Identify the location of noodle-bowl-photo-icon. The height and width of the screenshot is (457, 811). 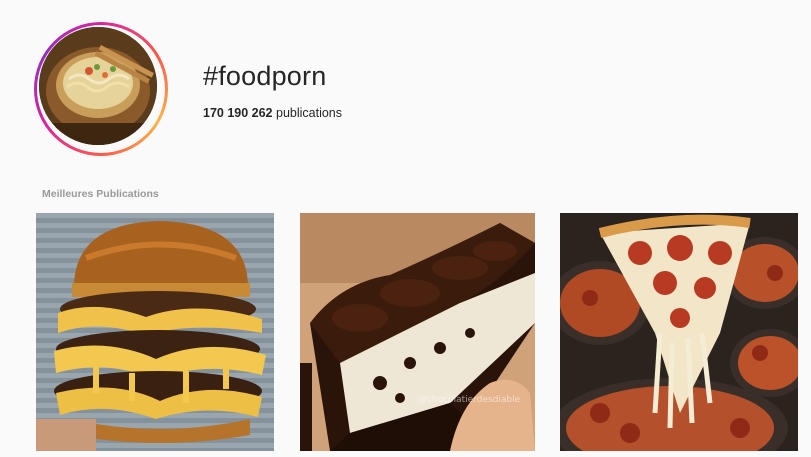
(98, 86).